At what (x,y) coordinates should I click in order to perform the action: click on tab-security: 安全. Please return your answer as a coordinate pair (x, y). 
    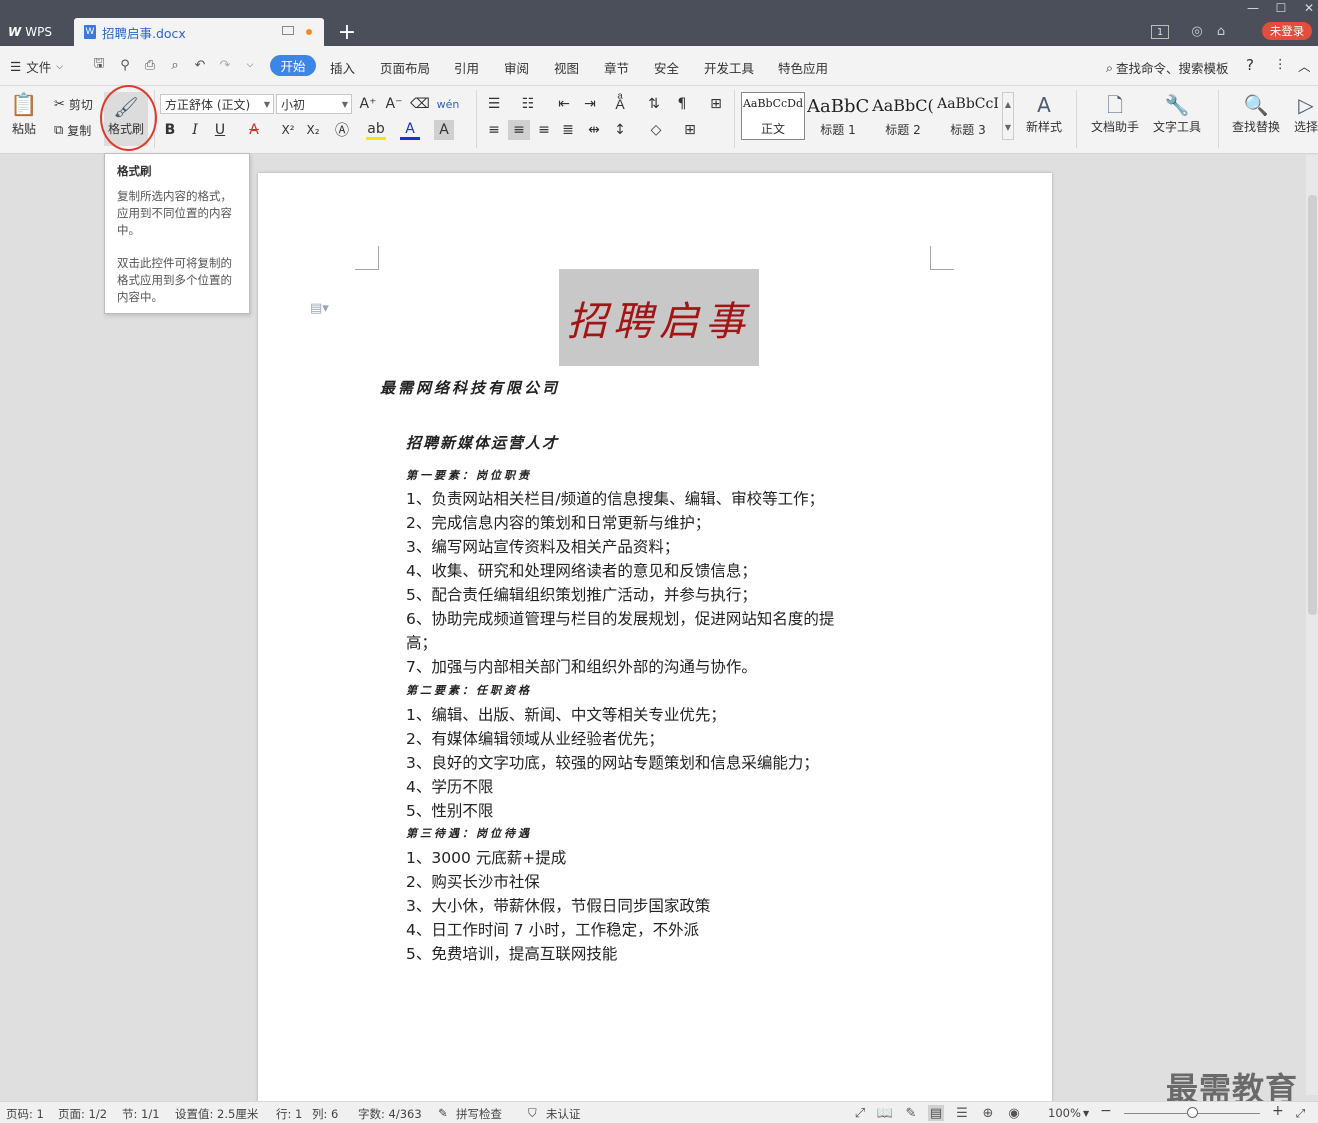
    Looking at the image, I should click on (666, 67).